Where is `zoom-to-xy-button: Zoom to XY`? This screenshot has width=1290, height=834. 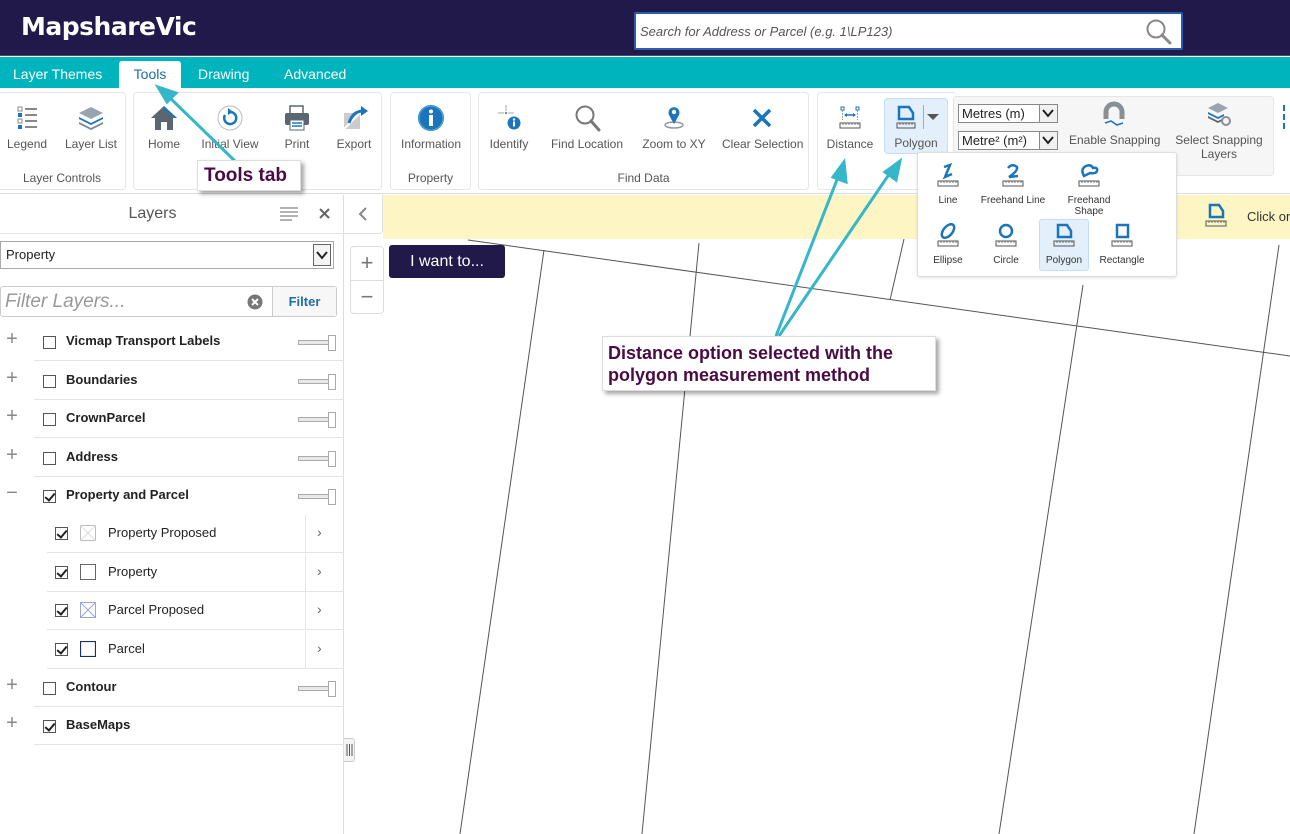 zoom-to-xy-button: Zoom to XY is located at coordinates (674, 127).